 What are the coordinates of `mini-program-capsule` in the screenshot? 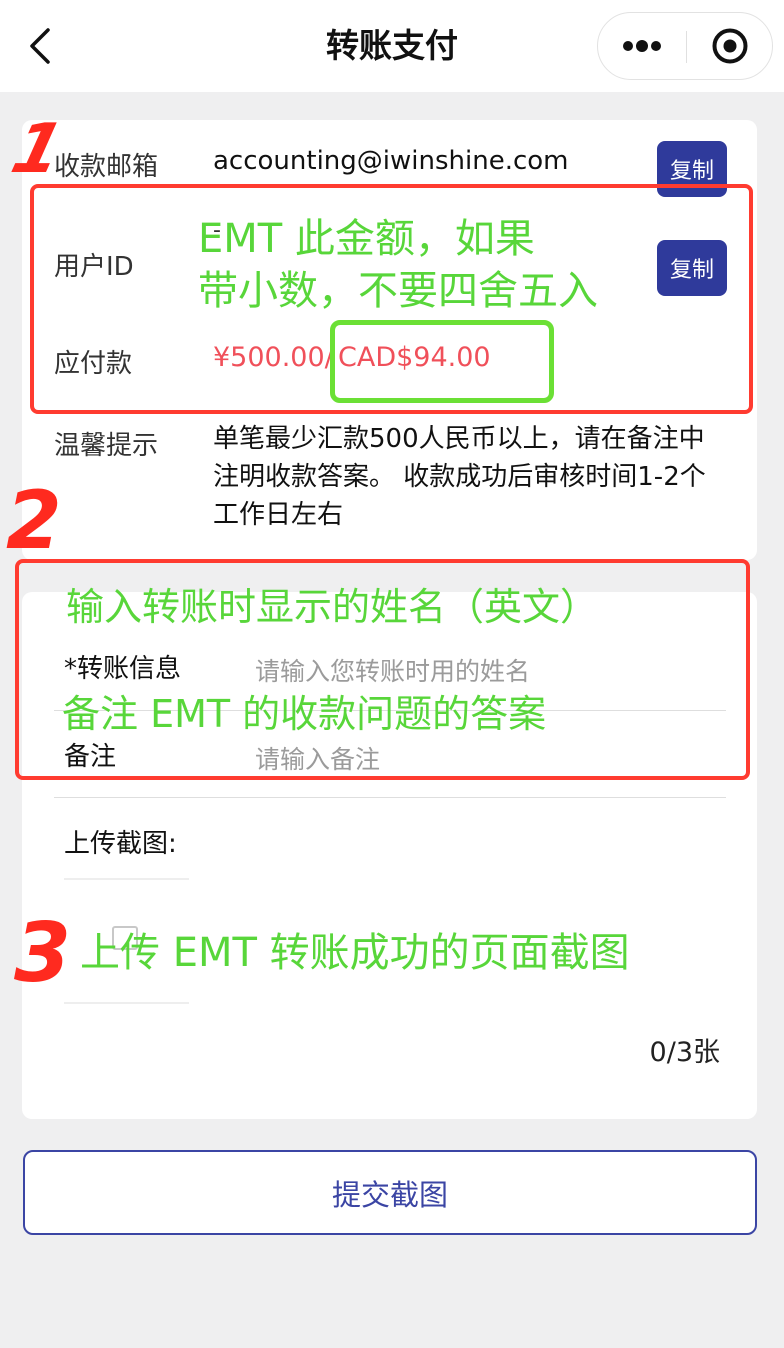 It's located at (685, 46).